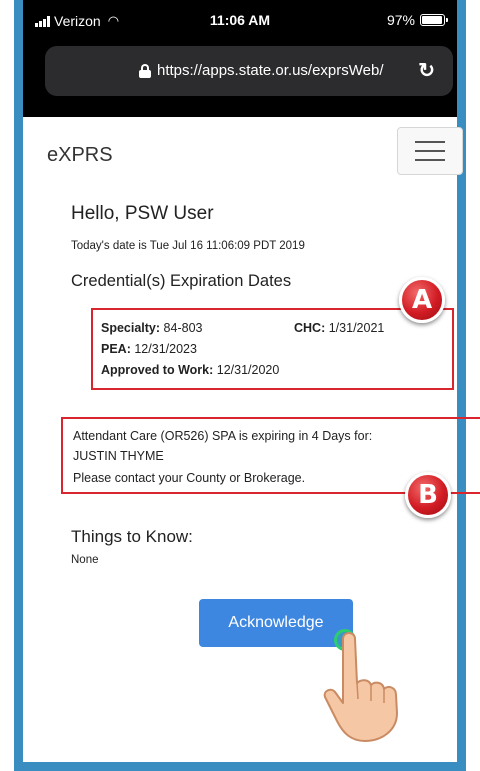 This screenshot has width=480, height=771. I want to click on address-bar: https://apps.state.or.us/exprsWeb/ ↻, so click(249, 71).